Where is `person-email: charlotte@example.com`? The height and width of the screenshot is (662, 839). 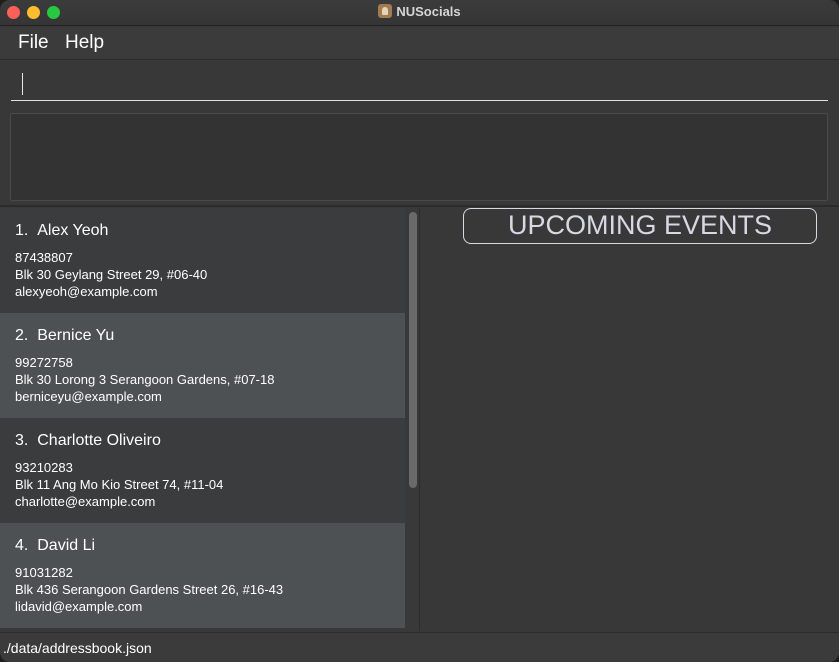 person-email: charlotte@example.com is located at coordinates (85, 501).